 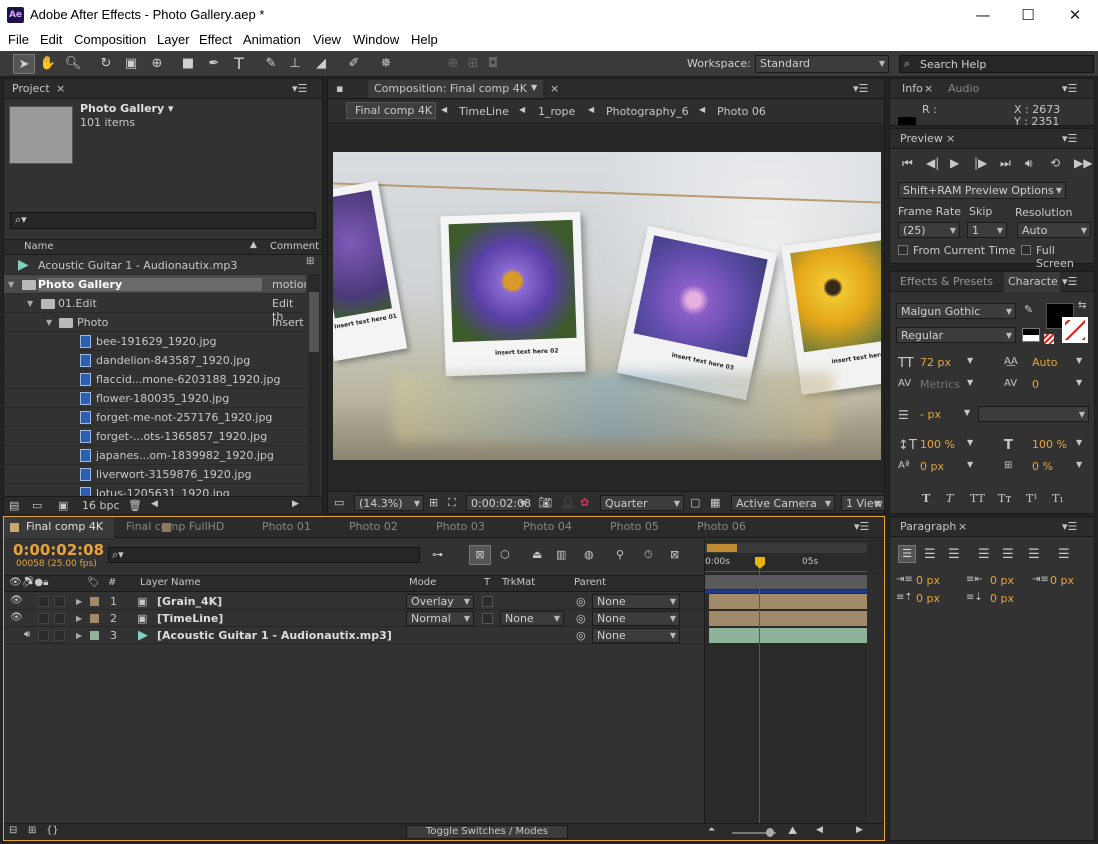 I want to click on frame-blending-icon: ▥, so click(x=561, y=554).